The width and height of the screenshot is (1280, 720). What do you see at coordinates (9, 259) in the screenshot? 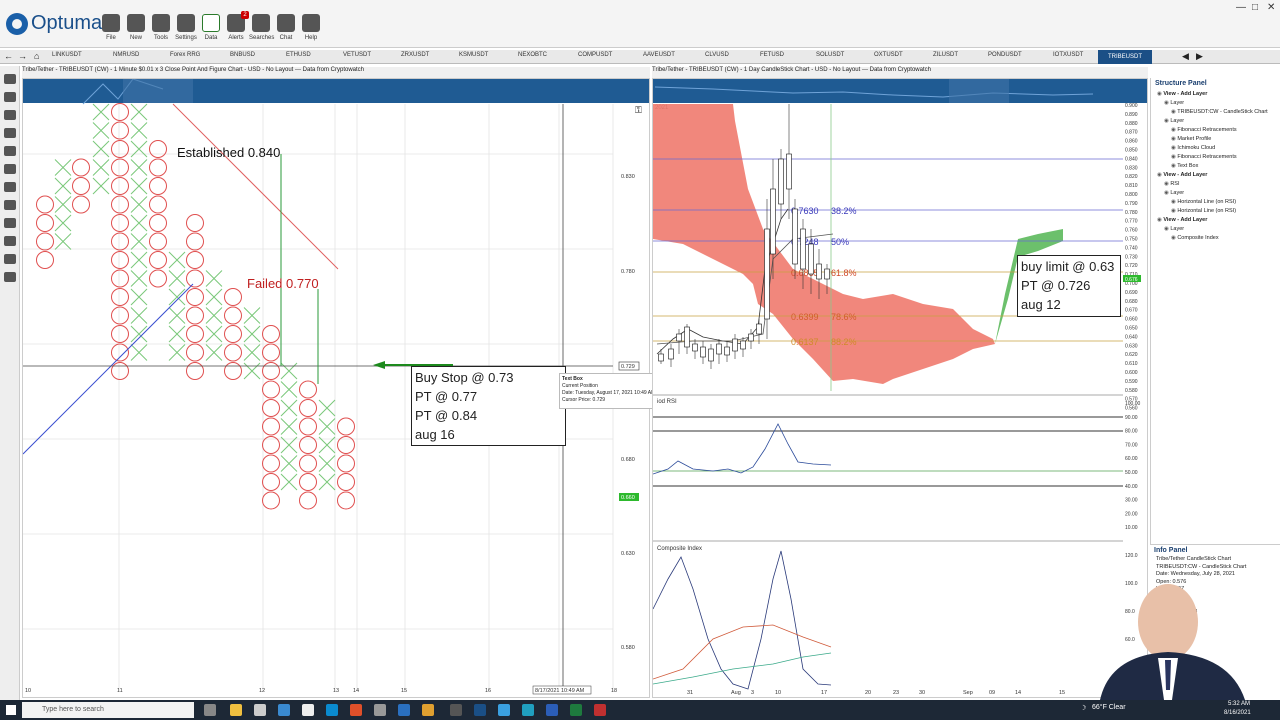
I see `list-icon` at bounding box center [9, 259].